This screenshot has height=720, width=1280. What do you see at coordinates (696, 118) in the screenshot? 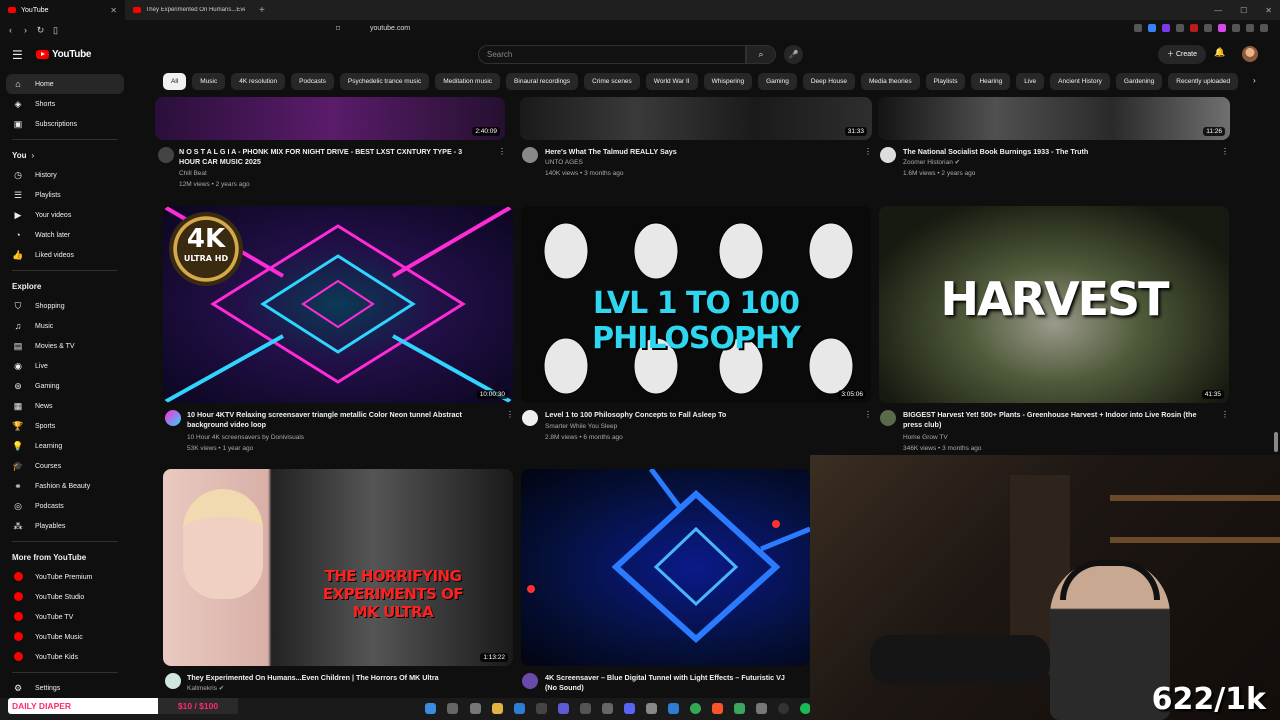
I see `video-thumbnail: 31:33` at bounding box center [696, 118].